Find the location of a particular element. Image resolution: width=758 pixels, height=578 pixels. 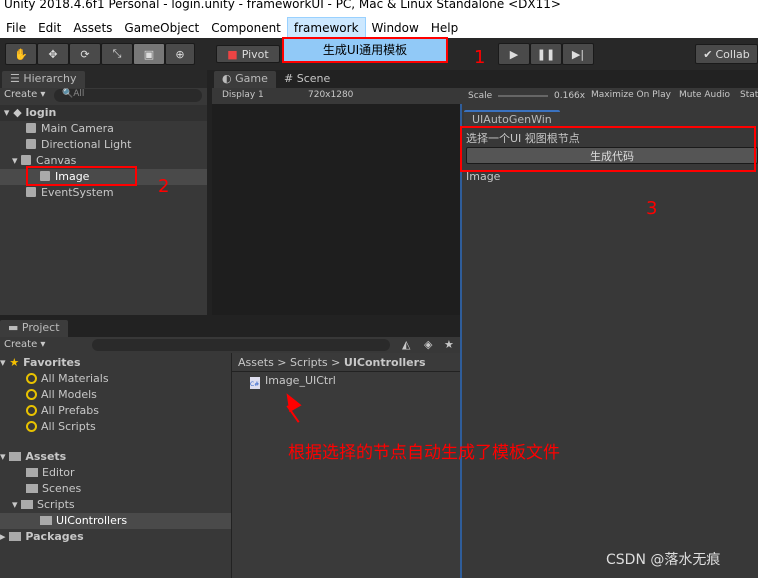

rect-tool-icon: ▣ is located at coordinates (149, 54).